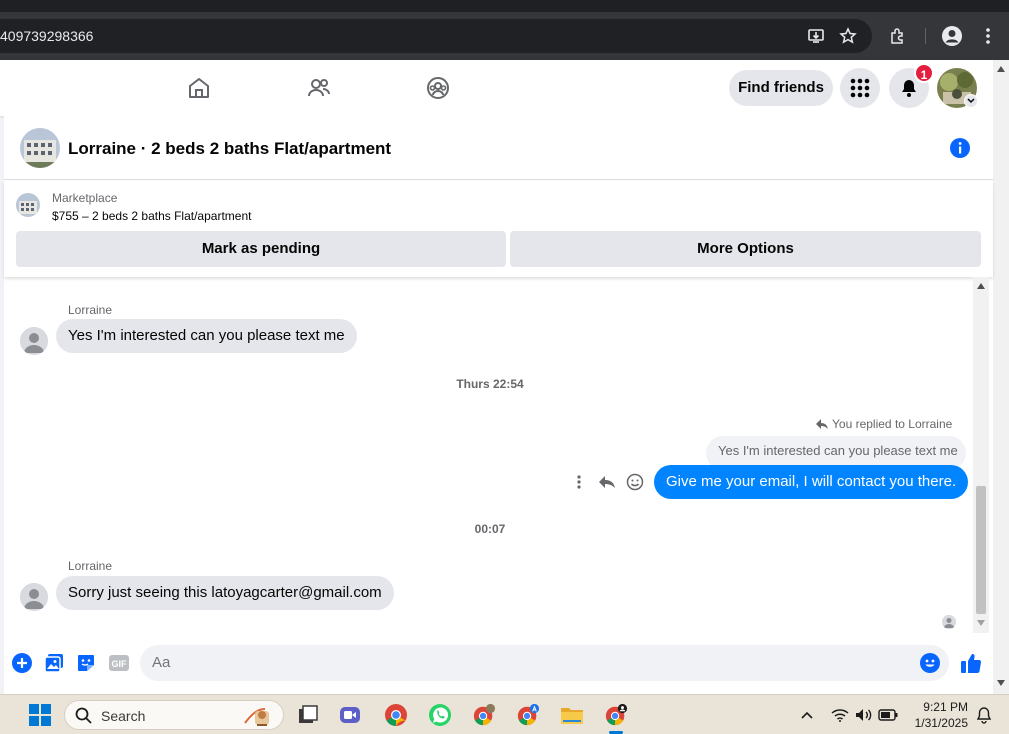 Image resolution: width=1009 pixels, height=734 pixels. What do you see at coordinates (54, 663) in the screenshot?
I see `photo-icon` at bounding box center [54, 663].